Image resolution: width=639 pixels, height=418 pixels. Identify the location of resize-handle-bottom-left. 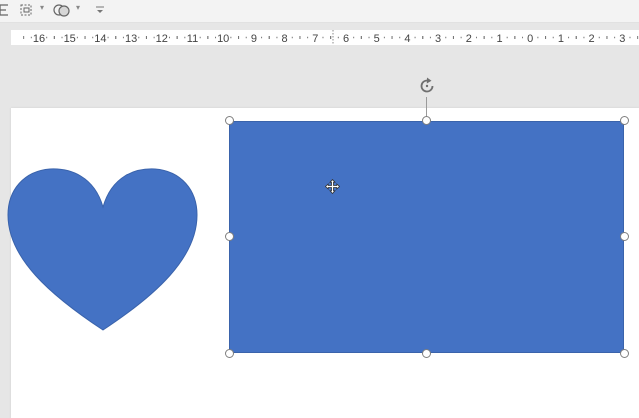
(229, 353).